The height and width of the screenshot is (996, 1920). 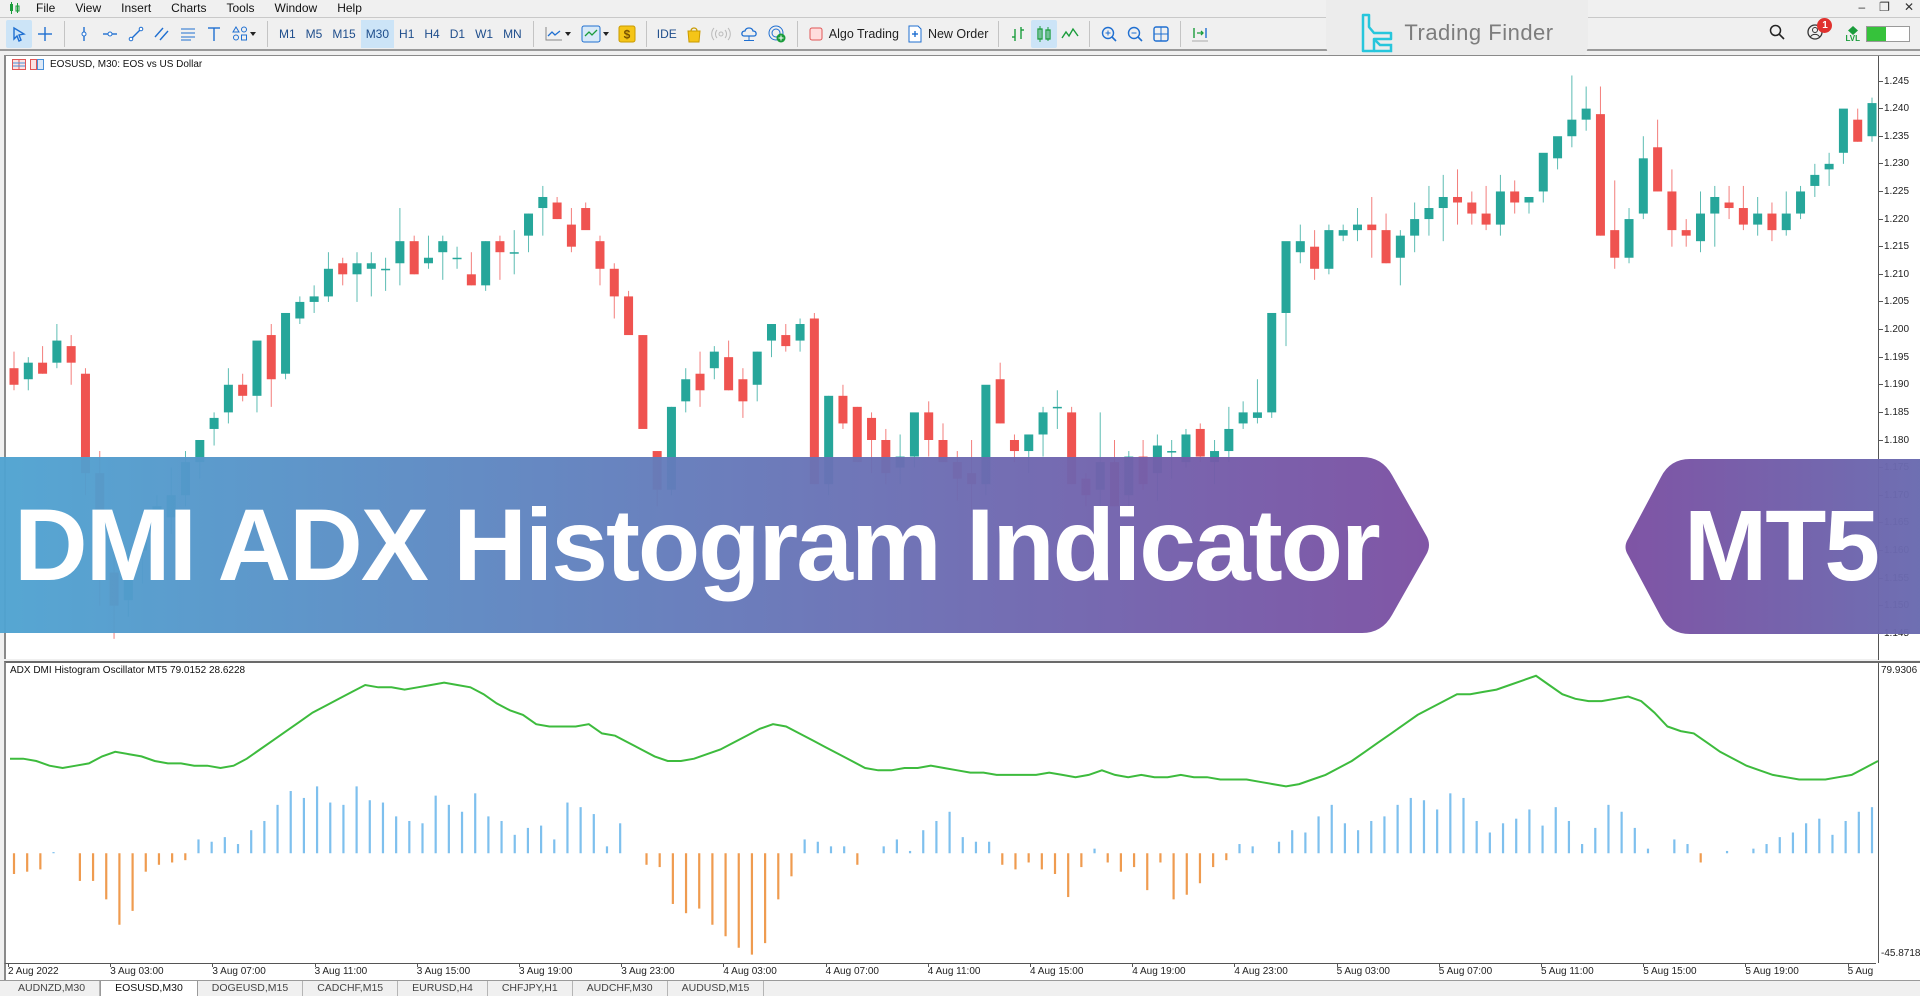 What do you see at coordinates (1070, 34) in the screenshot?
I see `line-chart-button` at bounding box center [1070, 34].